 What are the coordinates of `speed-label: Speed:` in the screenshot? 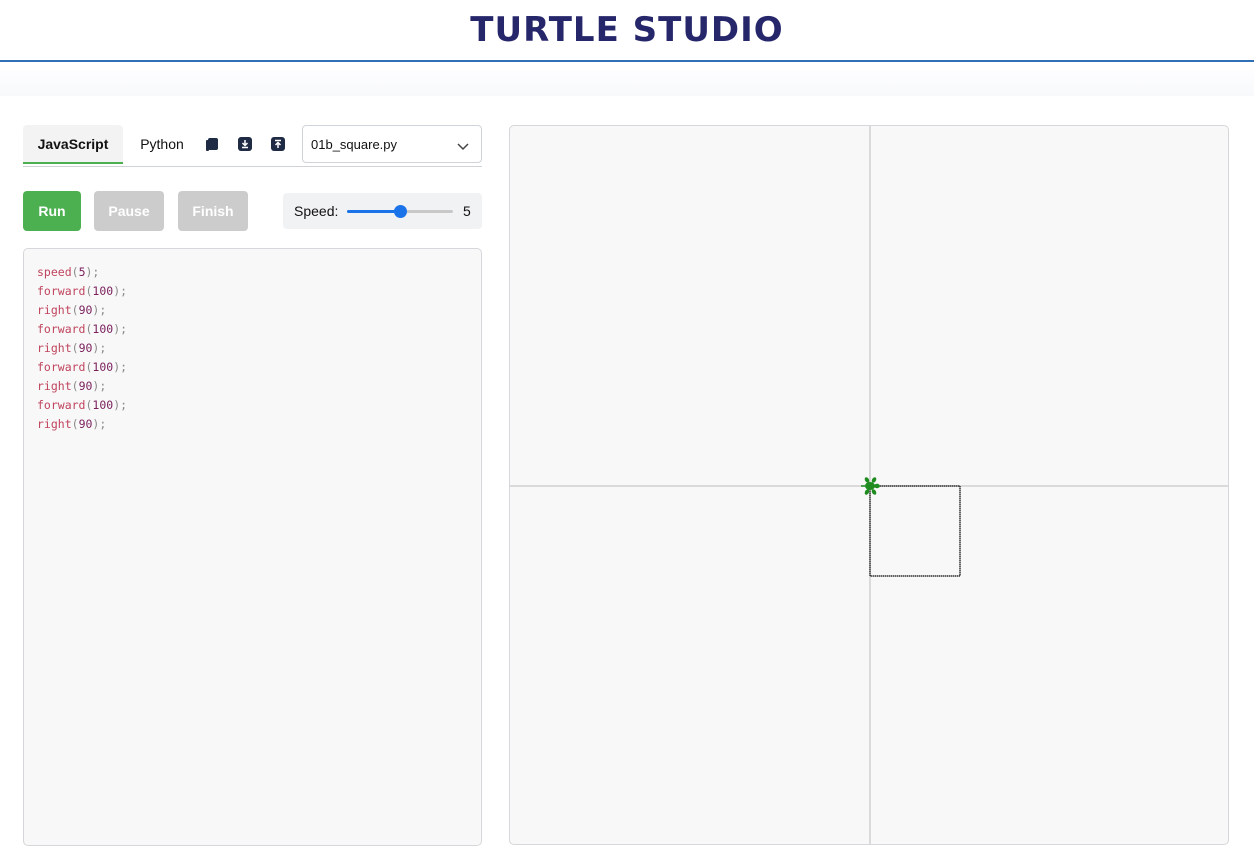 It's located at (316, 211).